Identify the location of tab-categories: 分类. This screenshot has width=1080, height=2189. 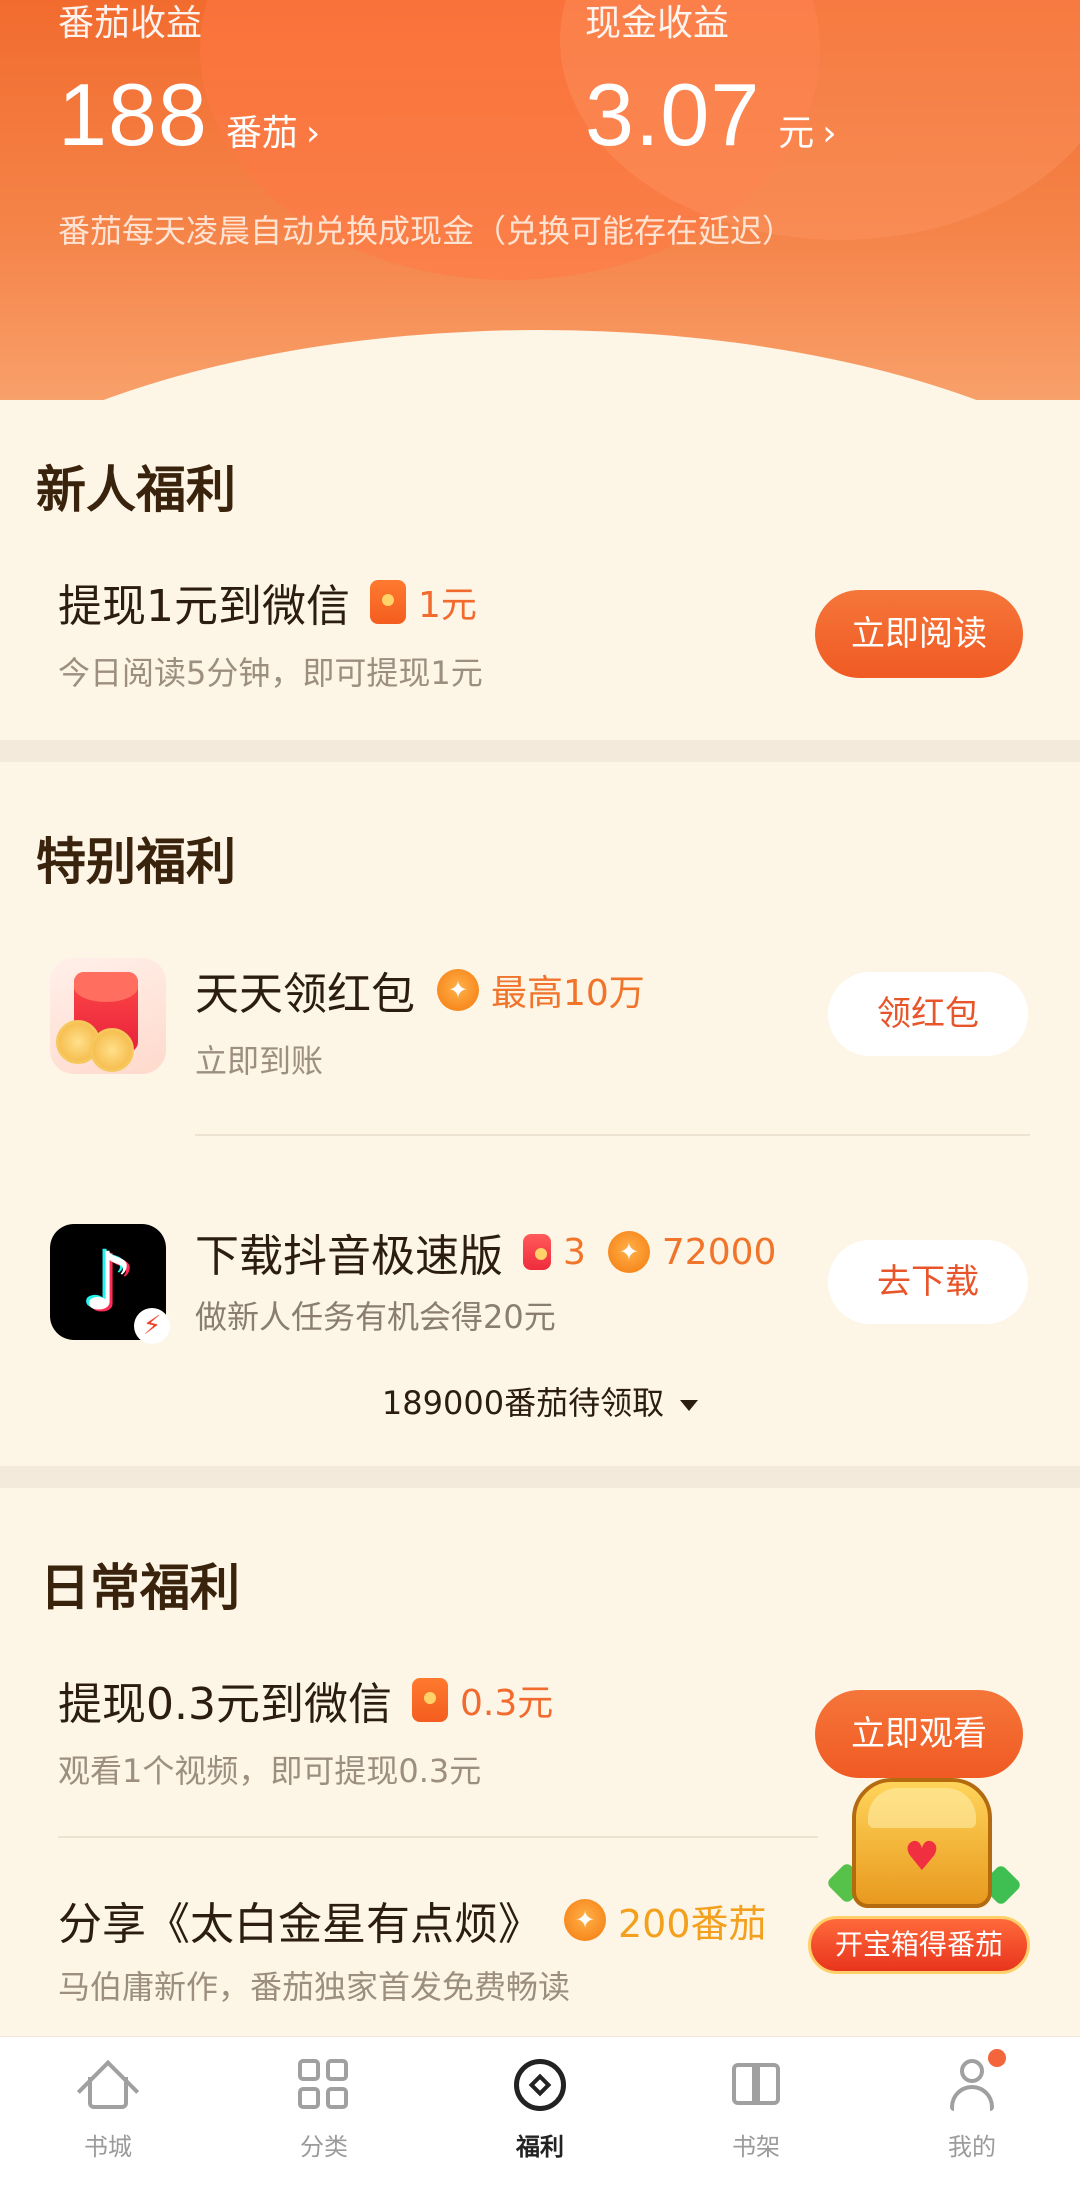
(324, 2108).